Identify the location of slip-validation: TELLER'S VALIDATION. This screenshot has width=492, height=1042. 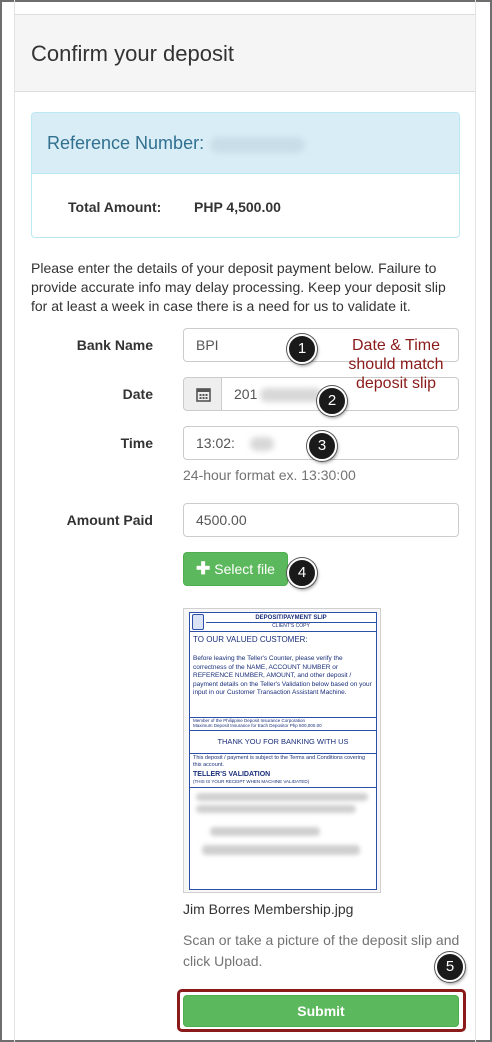
(232, 774).